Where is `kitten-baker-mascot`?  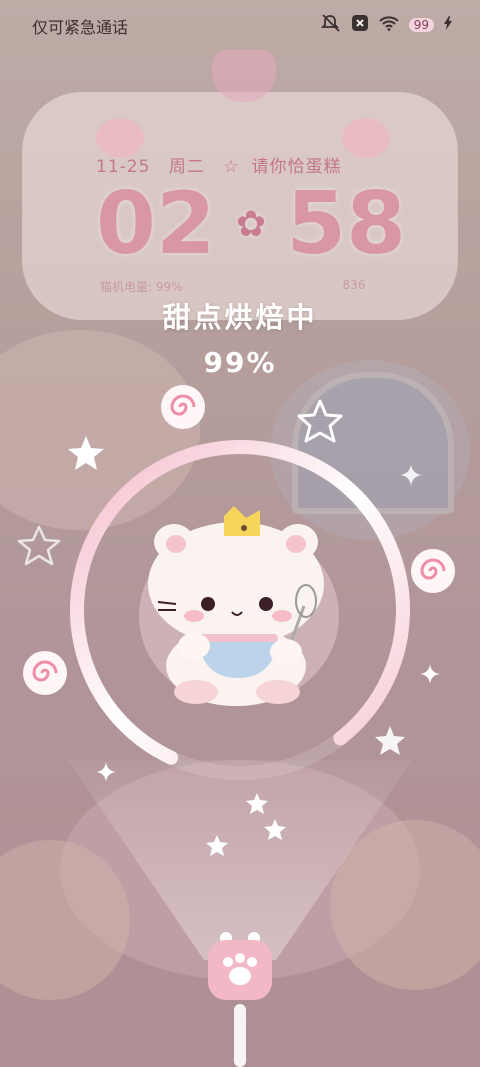 kitten-baker-mascot is located at coordinates (239, 606).